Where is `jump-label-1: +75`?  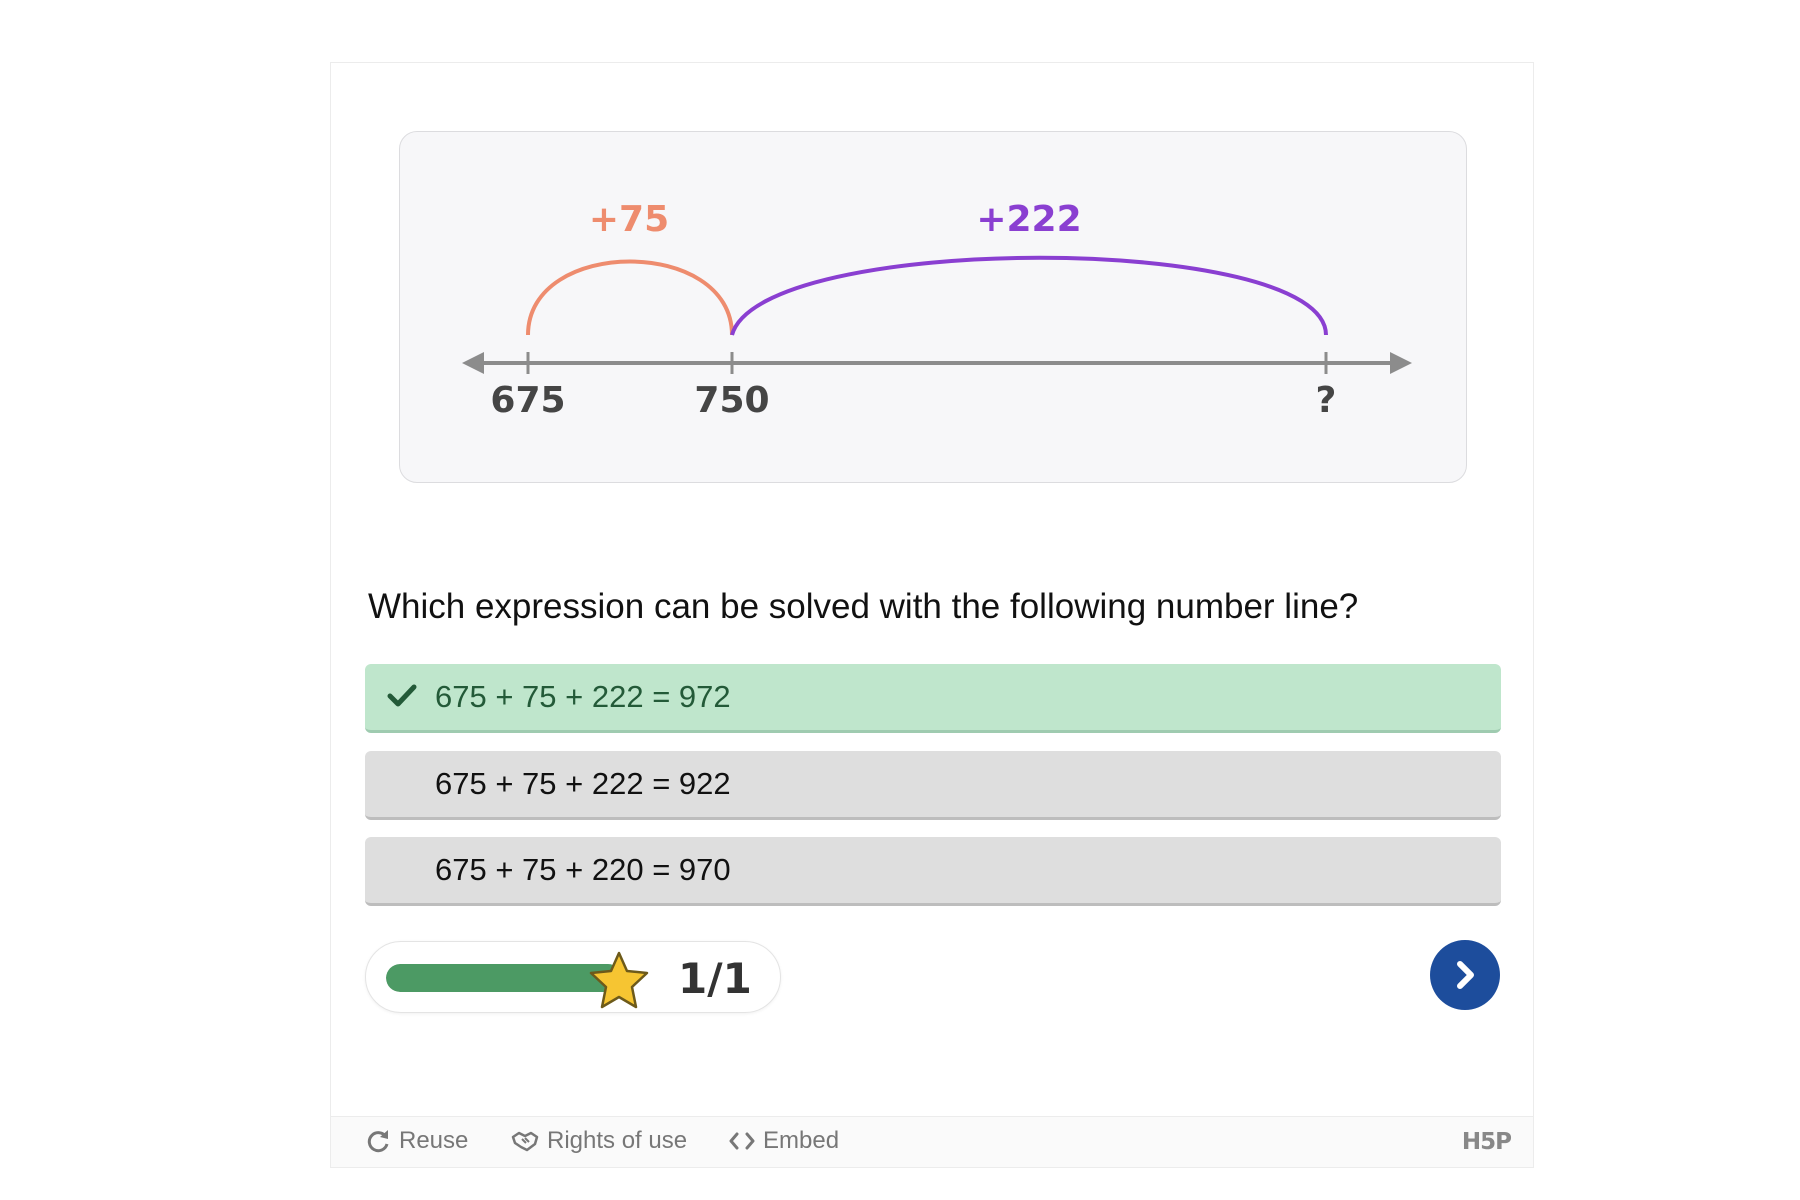
jump-label-1: +75 is located at coordinates (629, 219).